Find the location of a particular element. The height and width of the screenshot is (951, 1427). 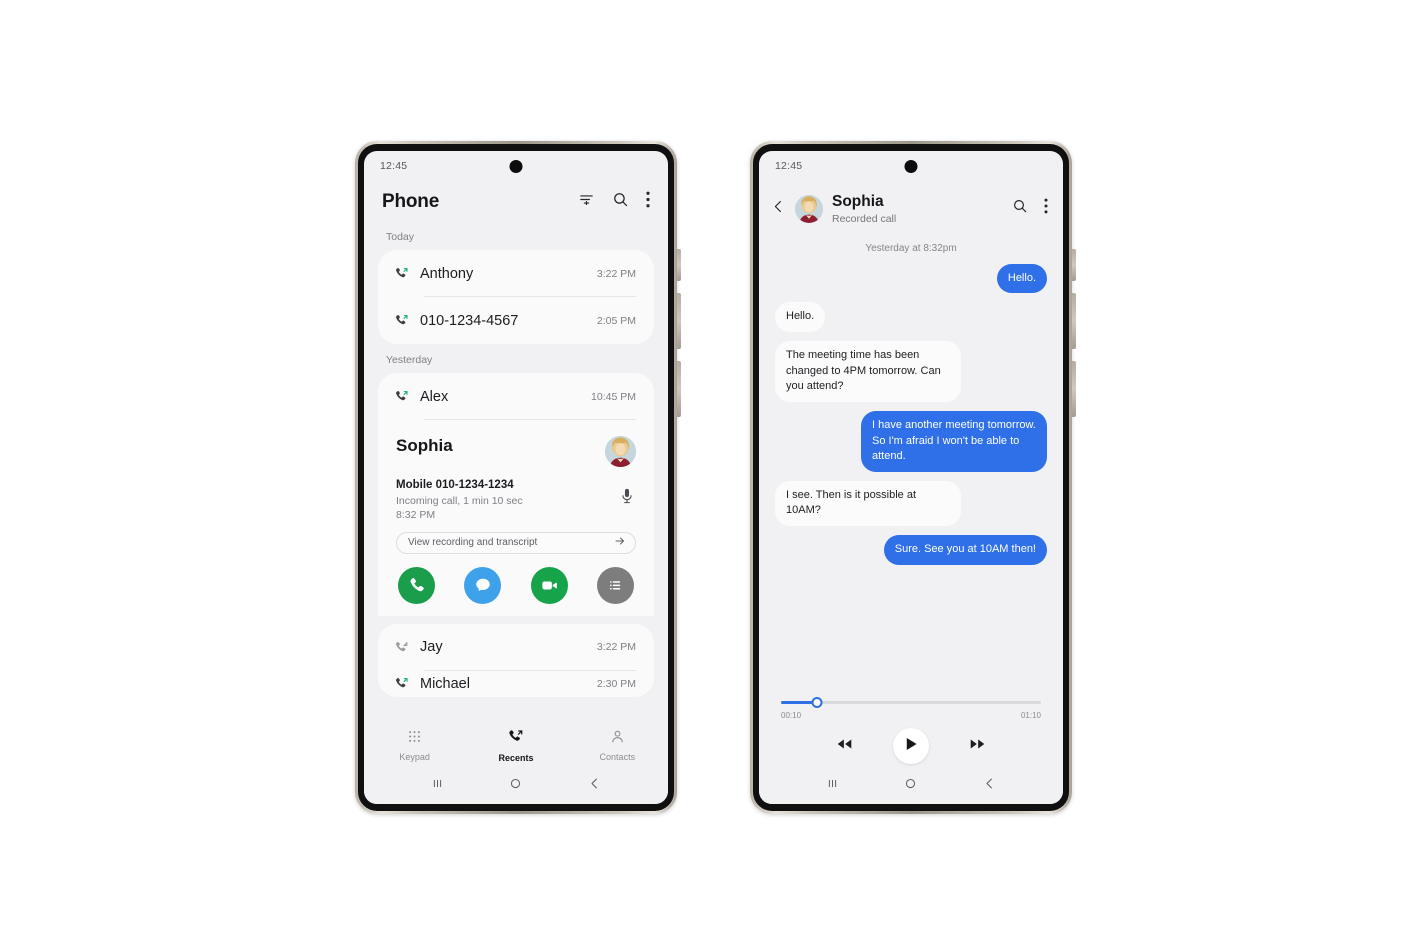

table-row: Jay 3:22 PM is located at coordinates (516, 647).